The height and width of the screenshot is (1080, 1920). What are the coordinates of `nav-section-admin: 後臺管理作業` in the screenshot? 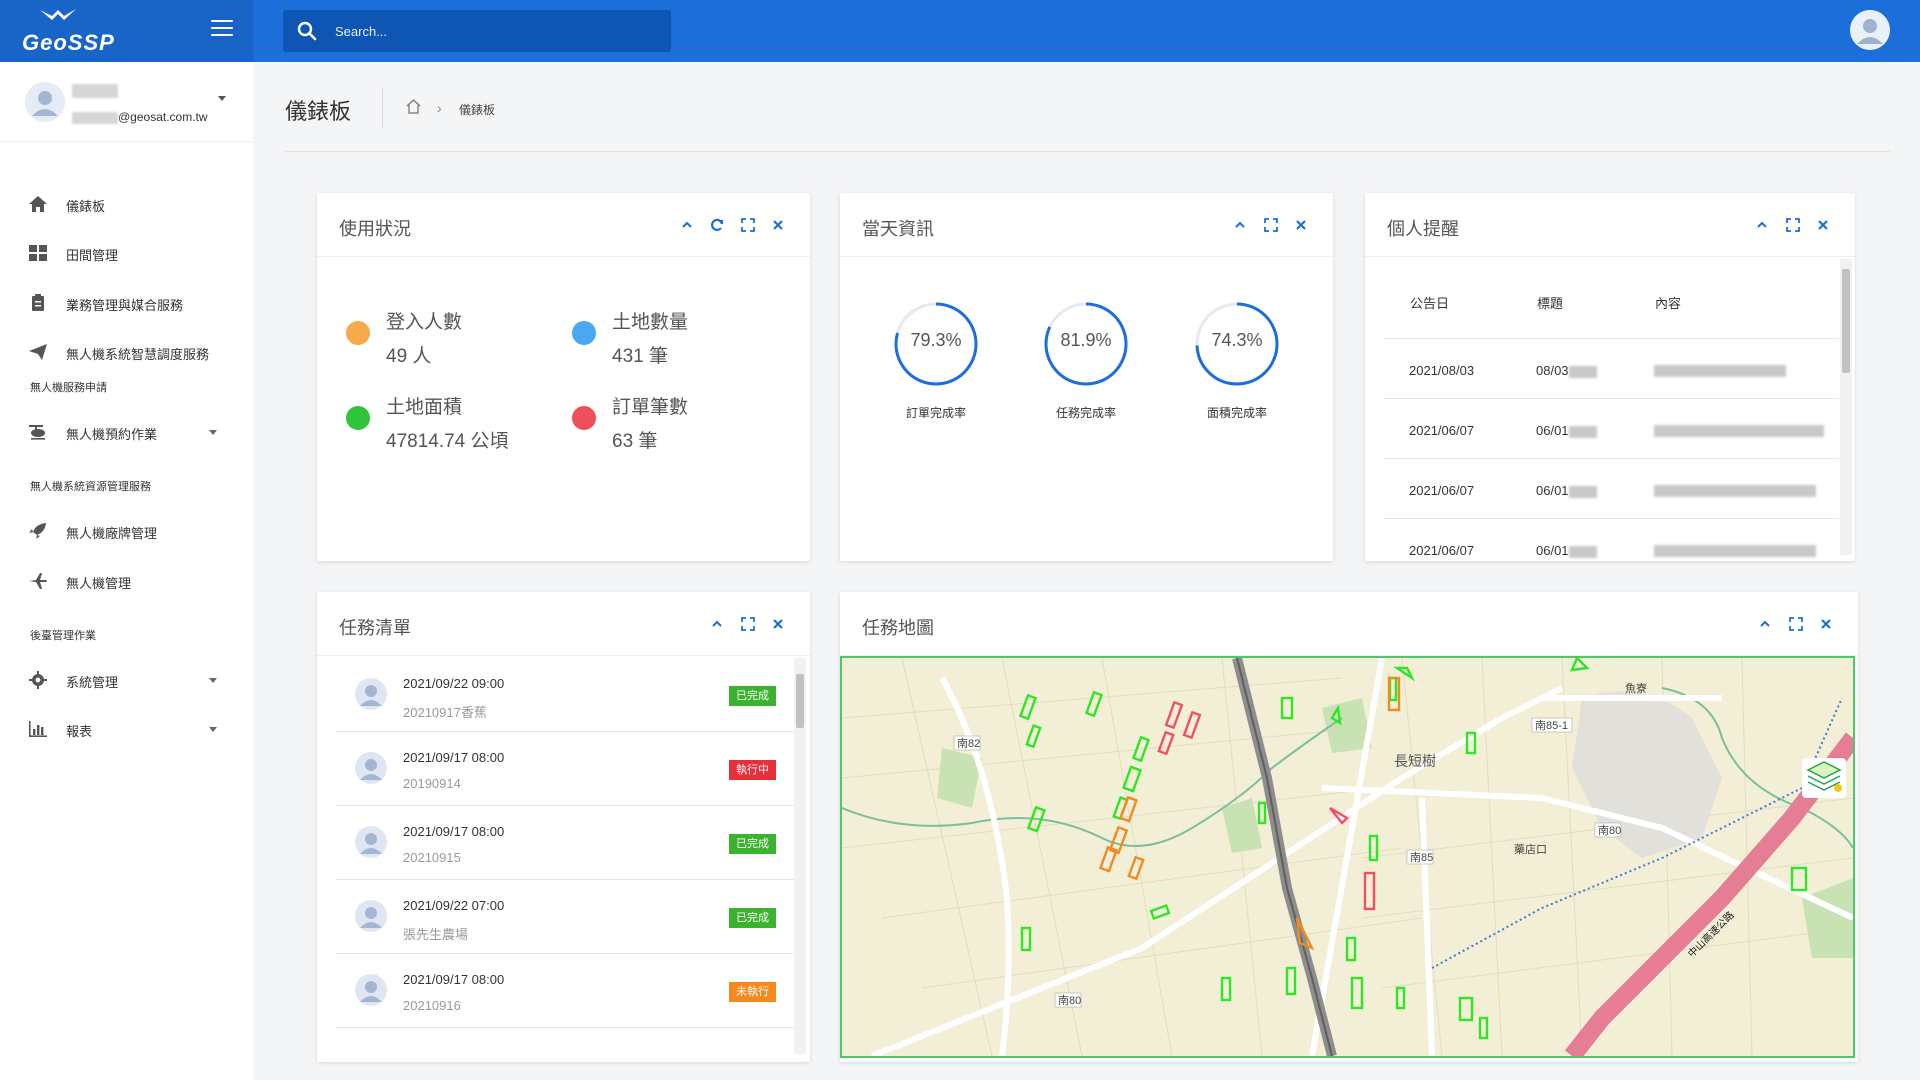 It's located at (63, 636).